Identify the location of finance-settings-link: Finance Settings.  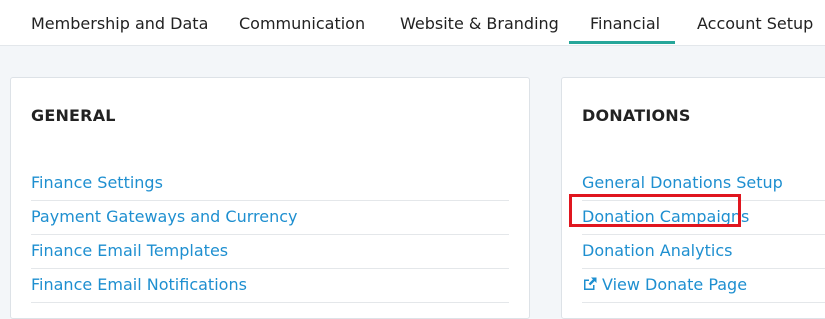
(97, 182).